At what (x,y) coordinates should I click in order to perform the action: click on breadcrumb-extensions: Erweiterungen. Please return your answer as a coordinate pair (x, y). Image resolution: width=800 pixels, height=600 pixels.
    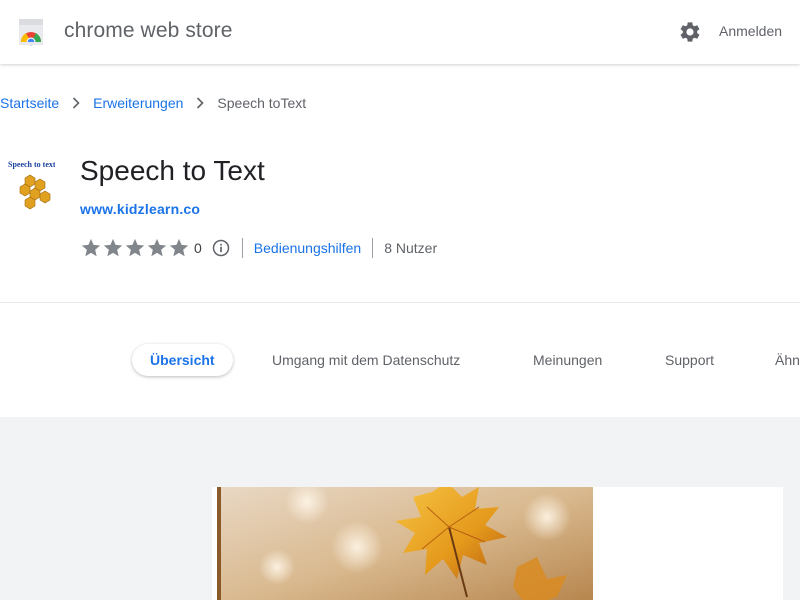
    Looking at the image, I should click on (138, 103).